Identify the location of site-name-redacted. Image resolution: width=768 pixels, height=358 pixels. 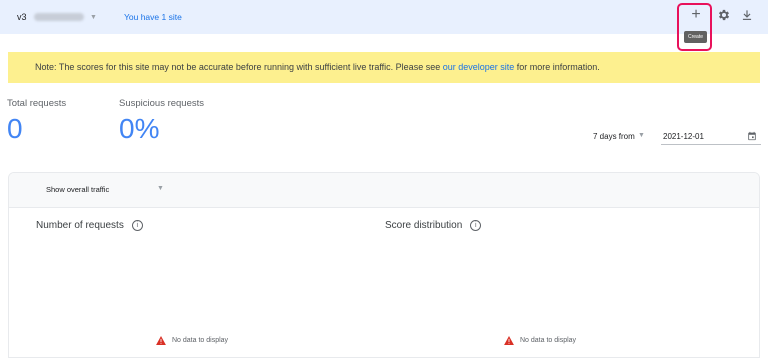
(59, 17).